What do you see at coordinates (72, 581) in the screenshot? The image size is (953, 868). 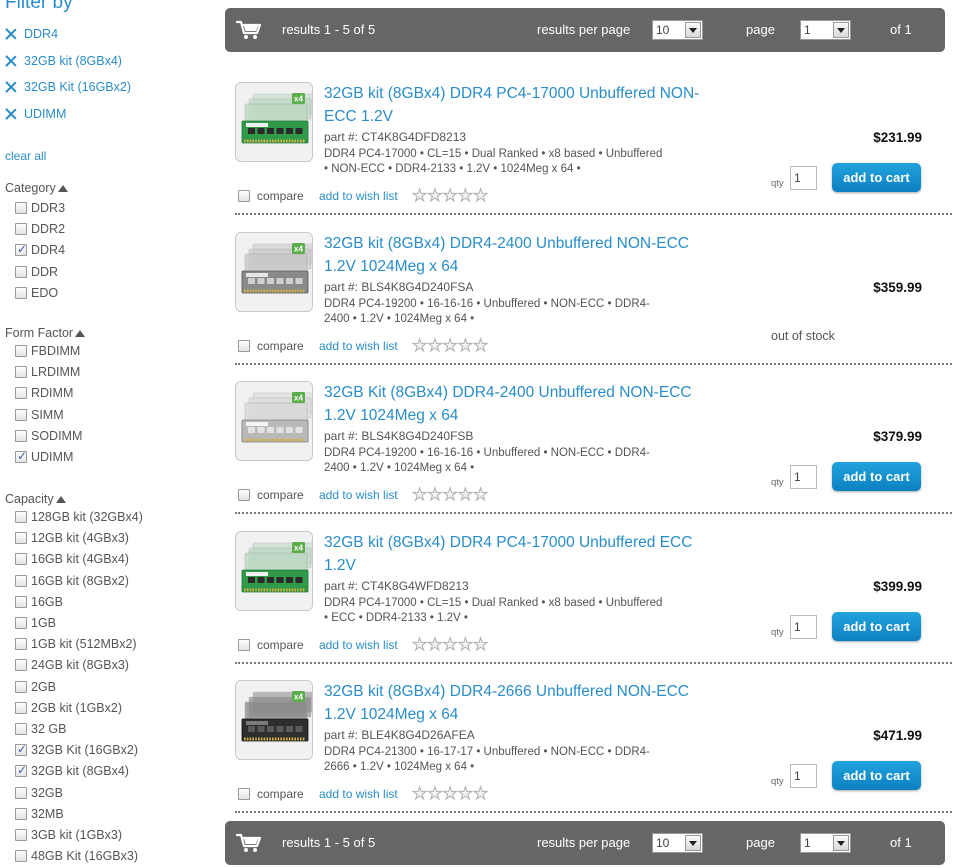 I see `facet-option: 16GB kit (8GBx2)` at bounding box center [72, 581].